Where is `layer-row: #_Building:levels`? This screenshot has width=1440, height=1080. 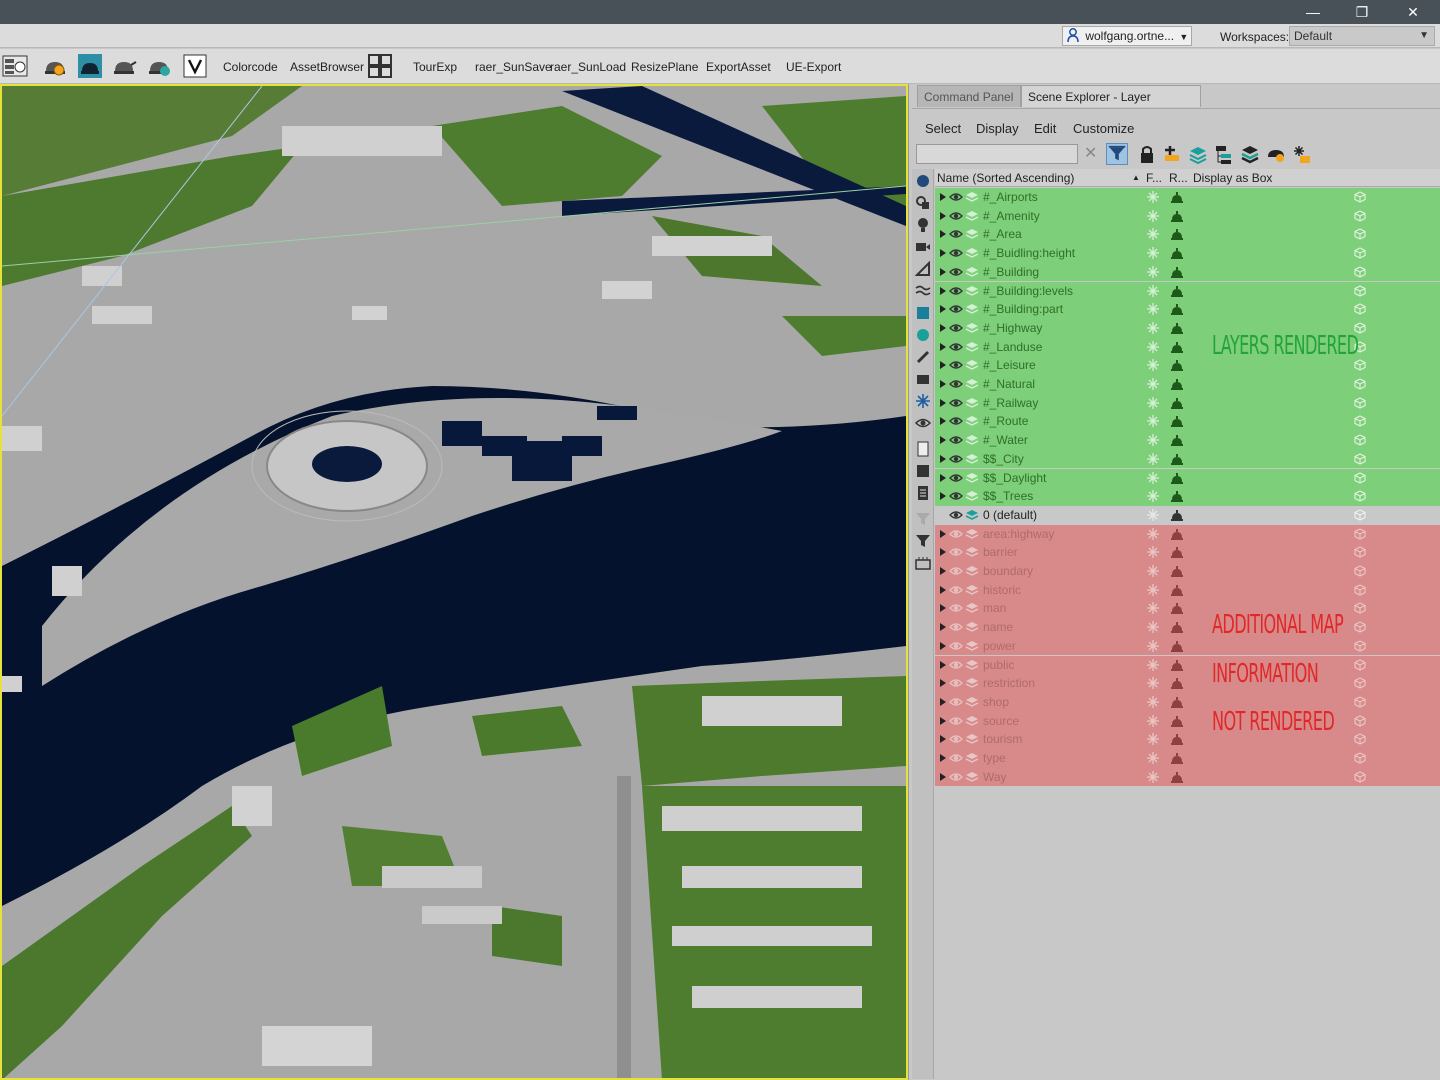
layer-row: #_Building:levels is located at coordinates (1187, 291).